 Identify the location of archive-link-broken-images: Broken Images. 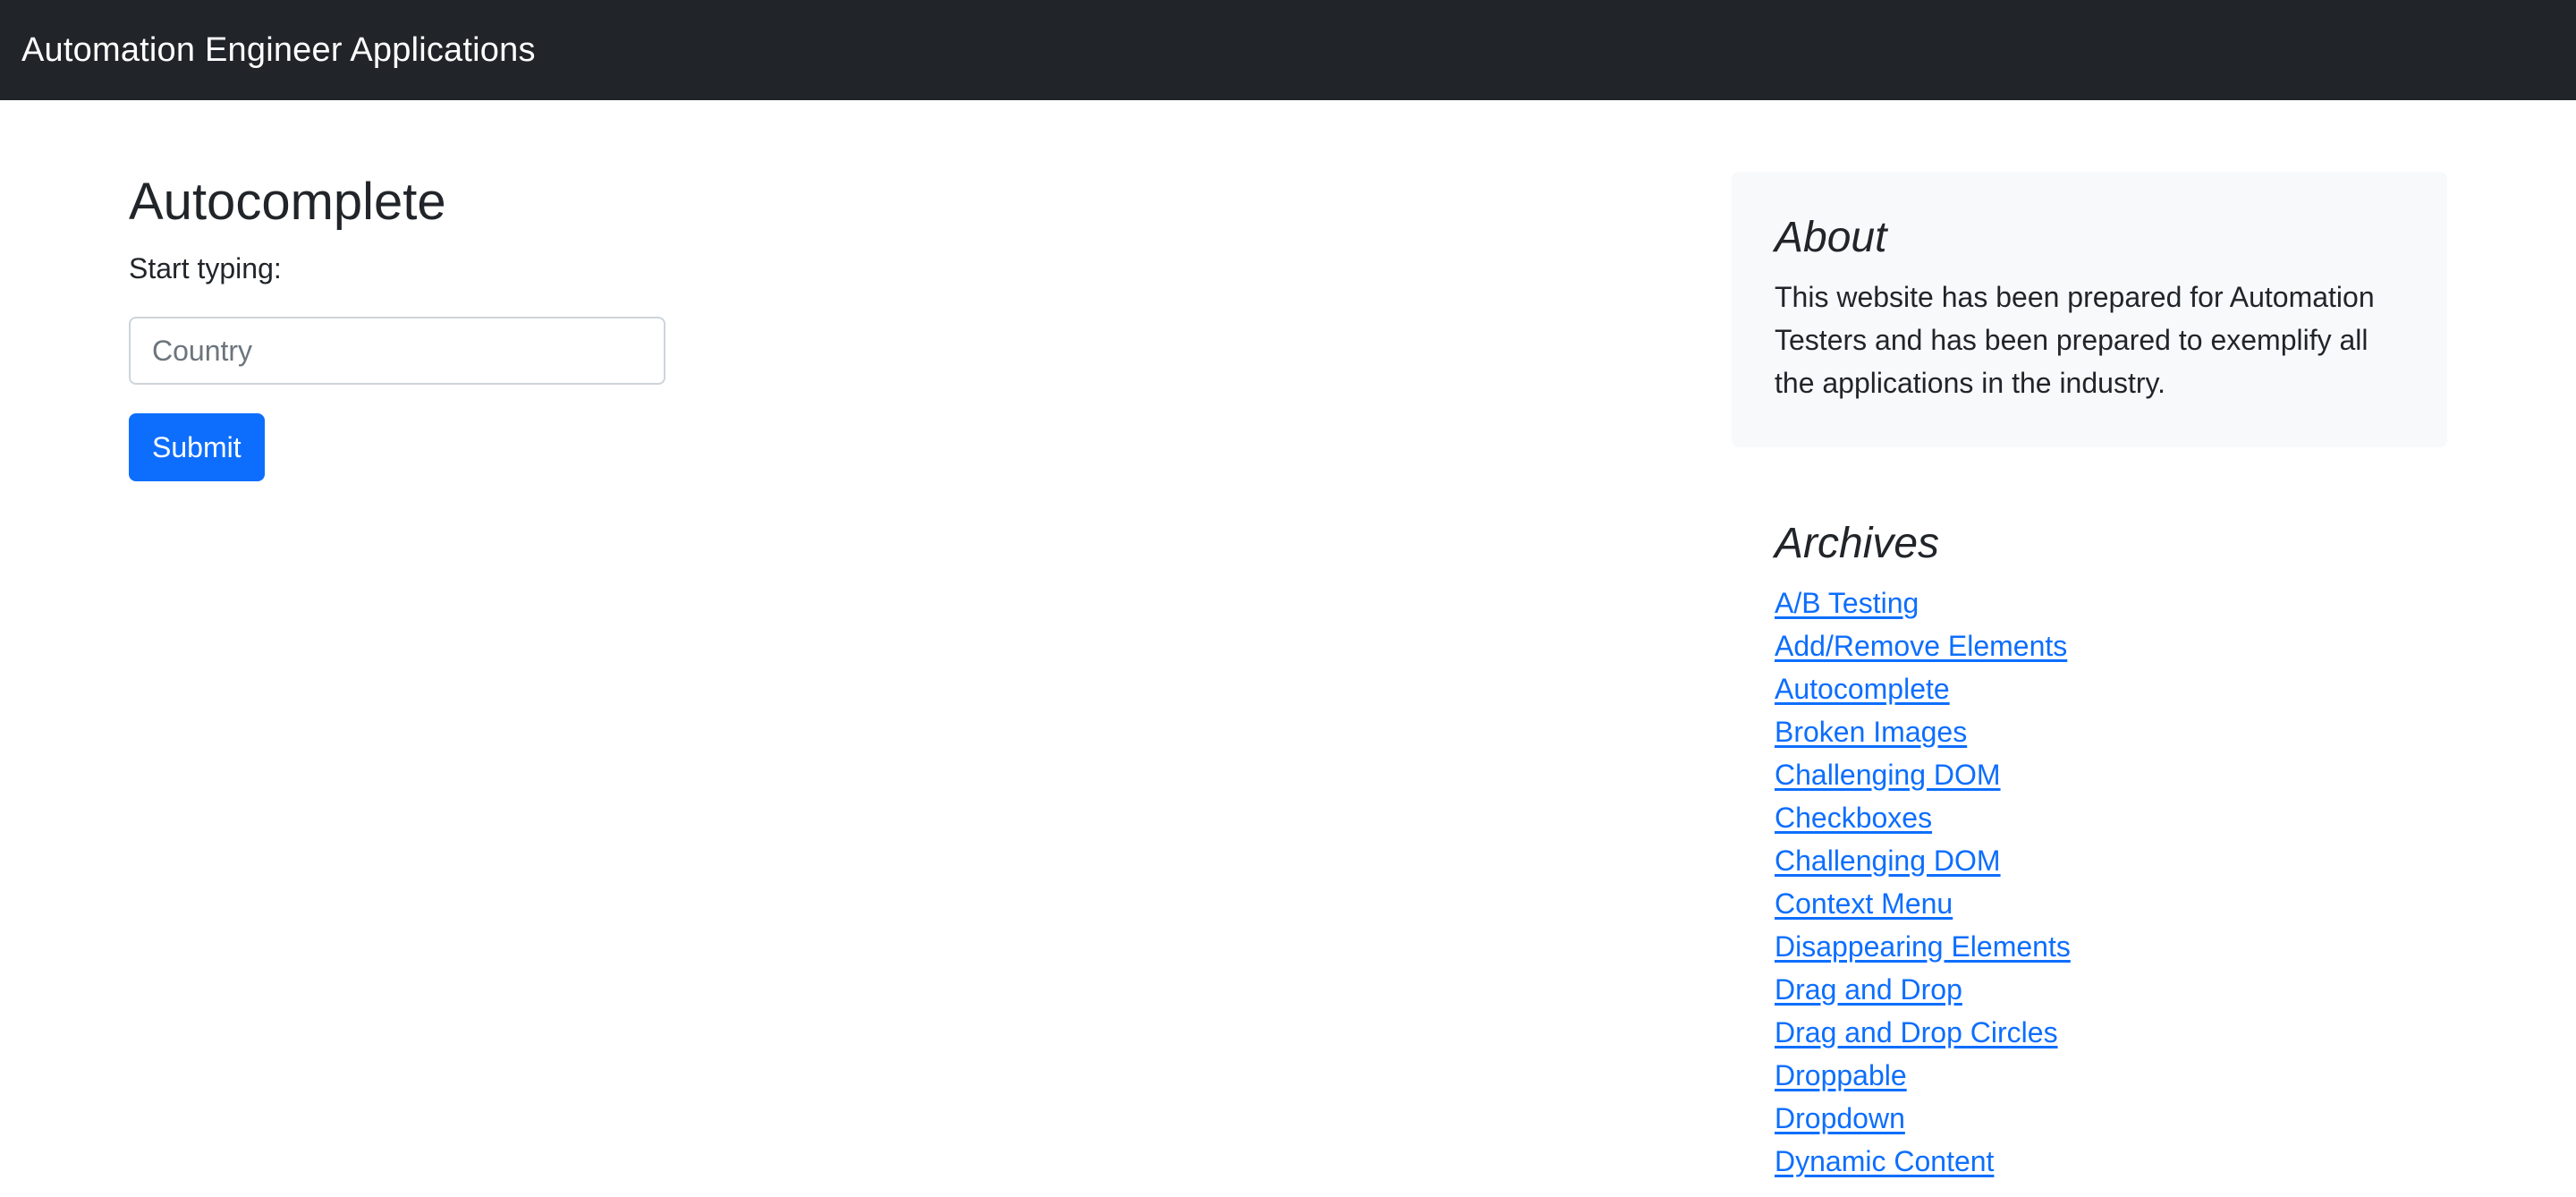
(1871, 732).